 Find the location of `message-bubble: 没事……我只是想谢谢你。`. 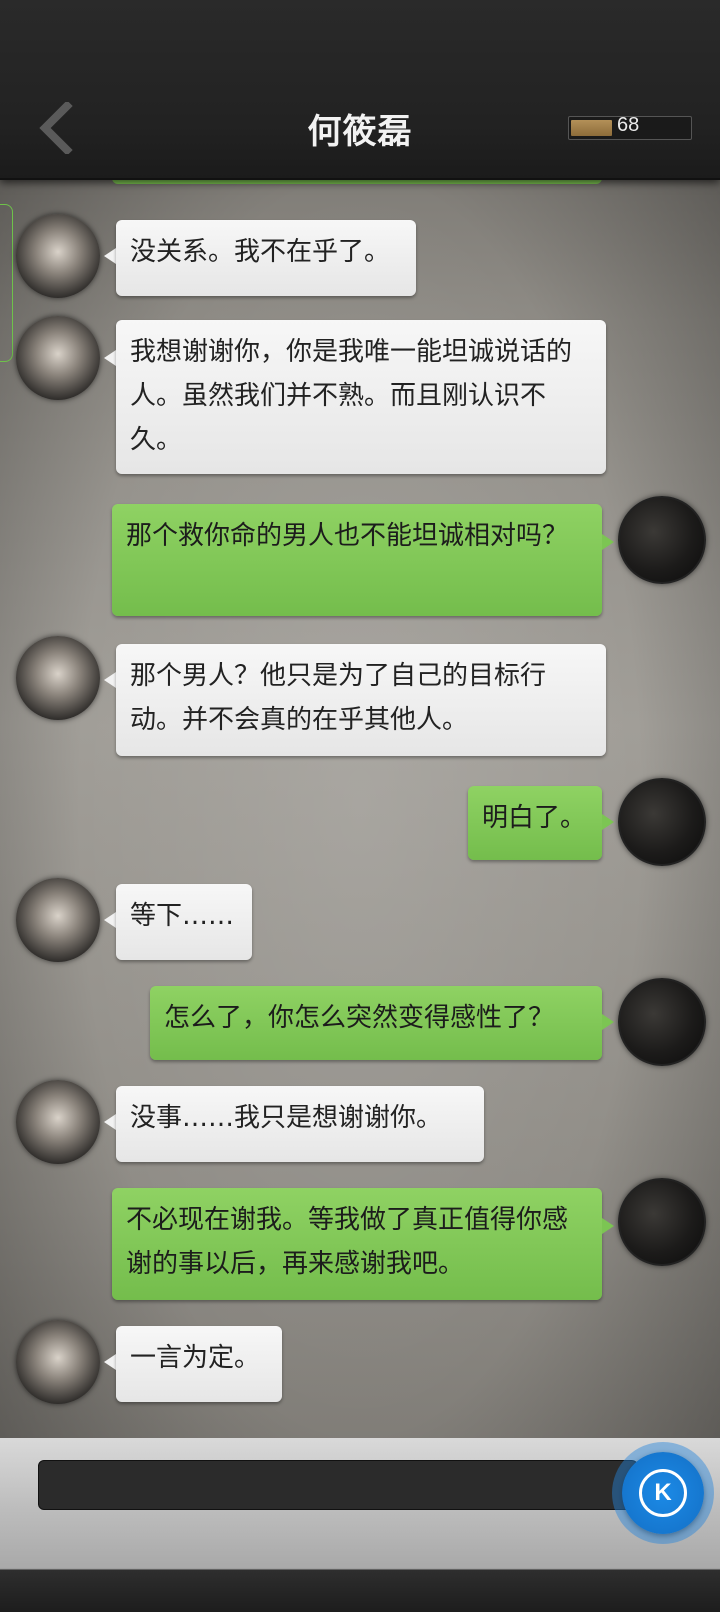

message-bubble: 没事……我只是想谢谢你。 is located at coordinates (300, 1124).